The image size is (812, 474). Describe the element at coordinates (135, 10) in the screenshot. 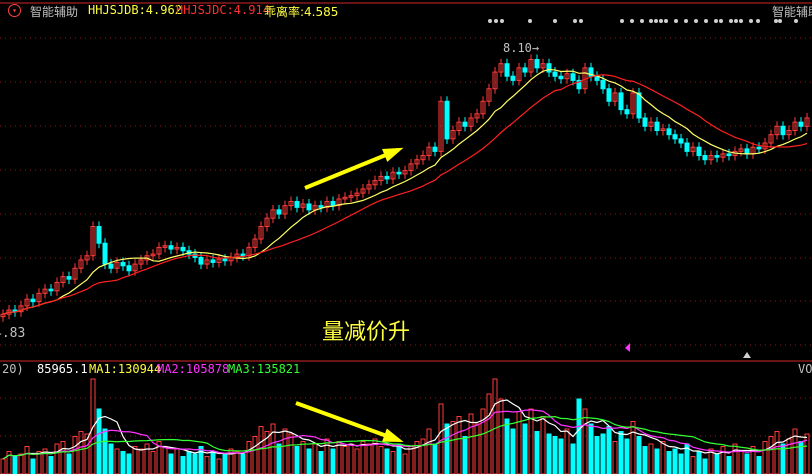

I see `hhjsjdb-value: HHJSJDB:4.962` at that location.